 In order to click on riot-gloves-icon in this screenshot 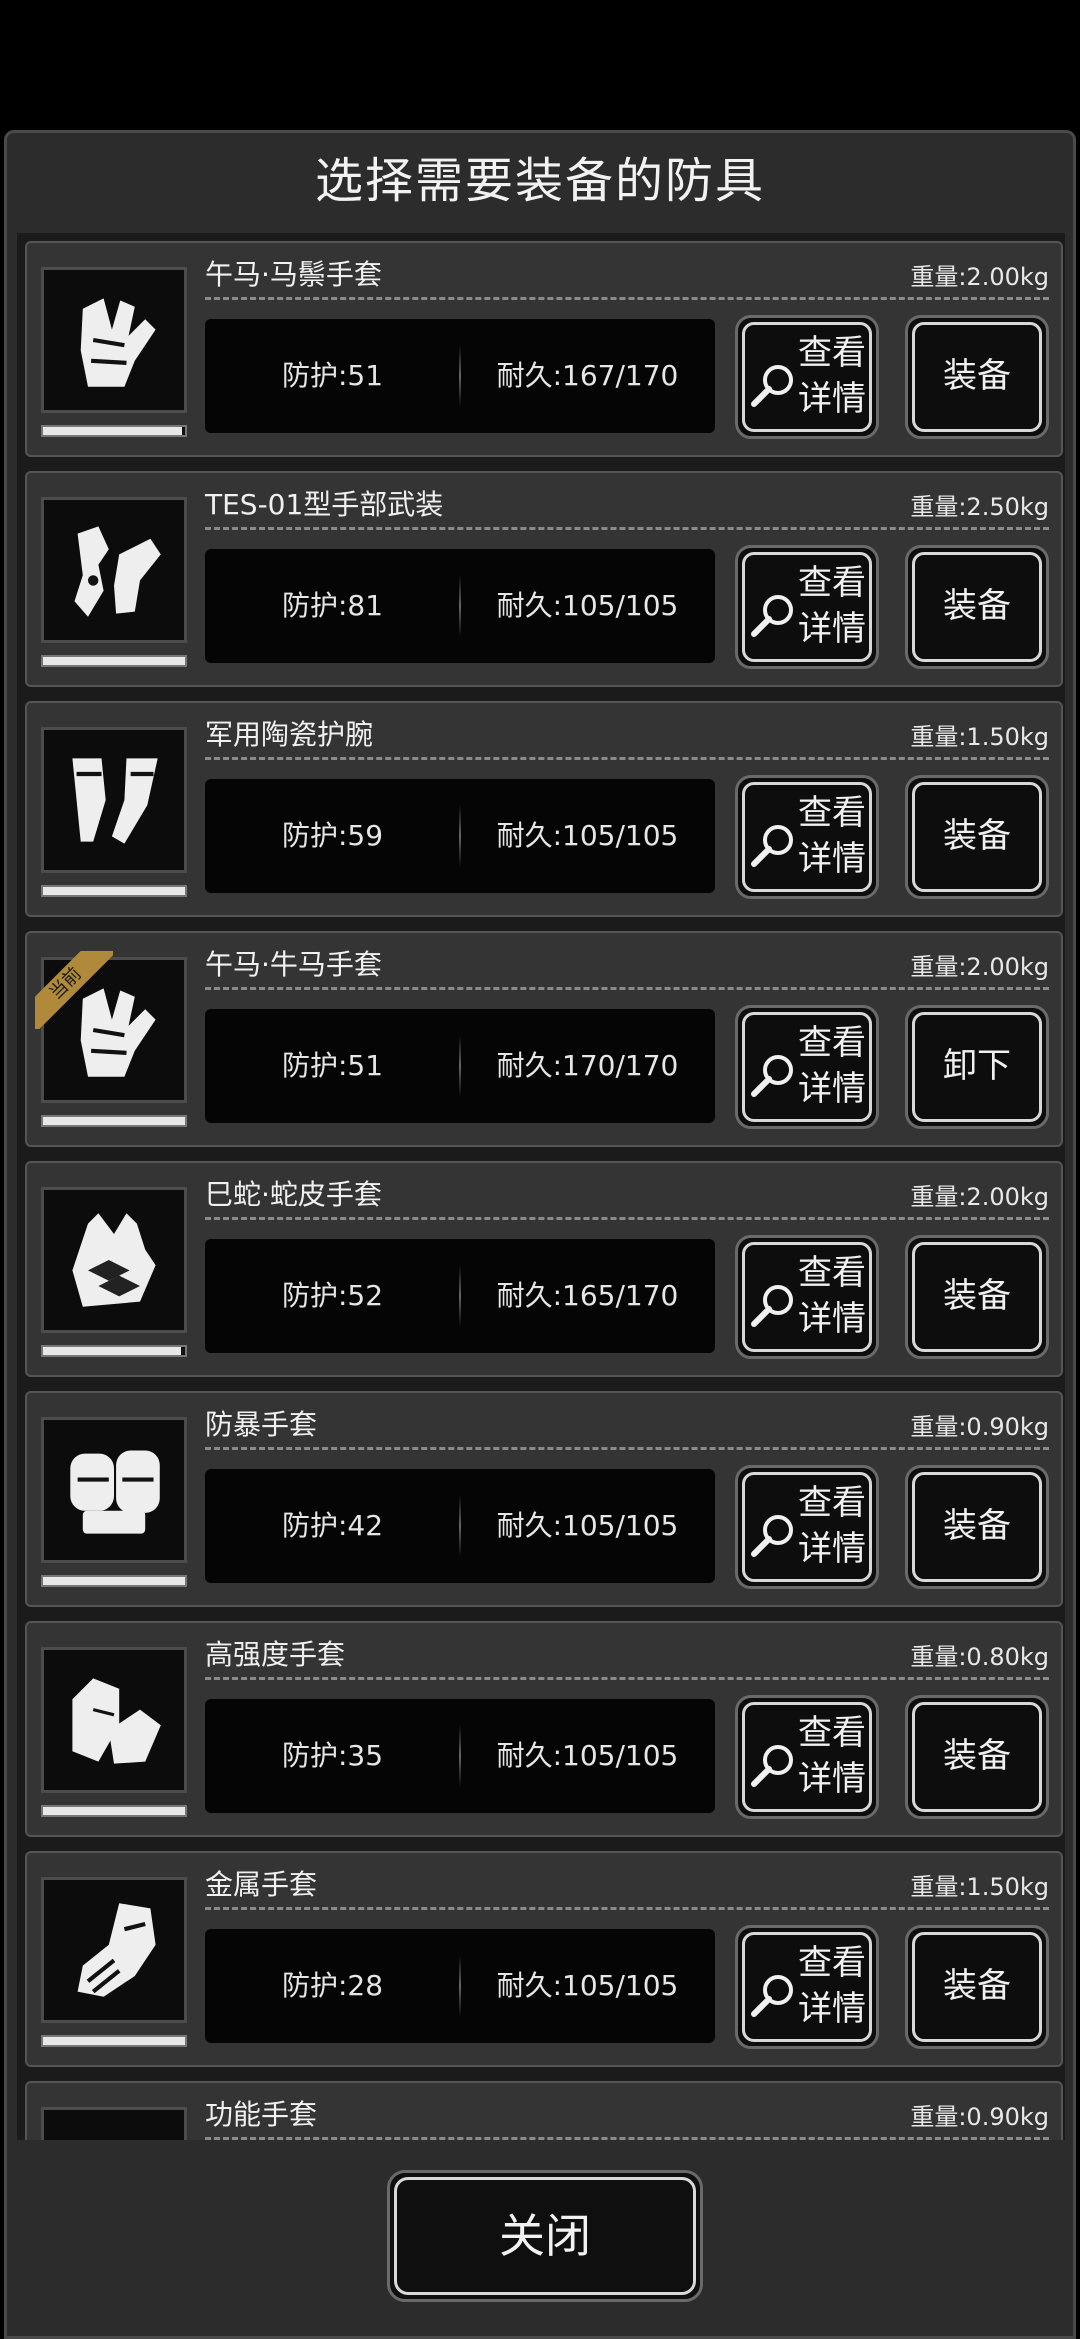, I will do `click(115, 1492)`.